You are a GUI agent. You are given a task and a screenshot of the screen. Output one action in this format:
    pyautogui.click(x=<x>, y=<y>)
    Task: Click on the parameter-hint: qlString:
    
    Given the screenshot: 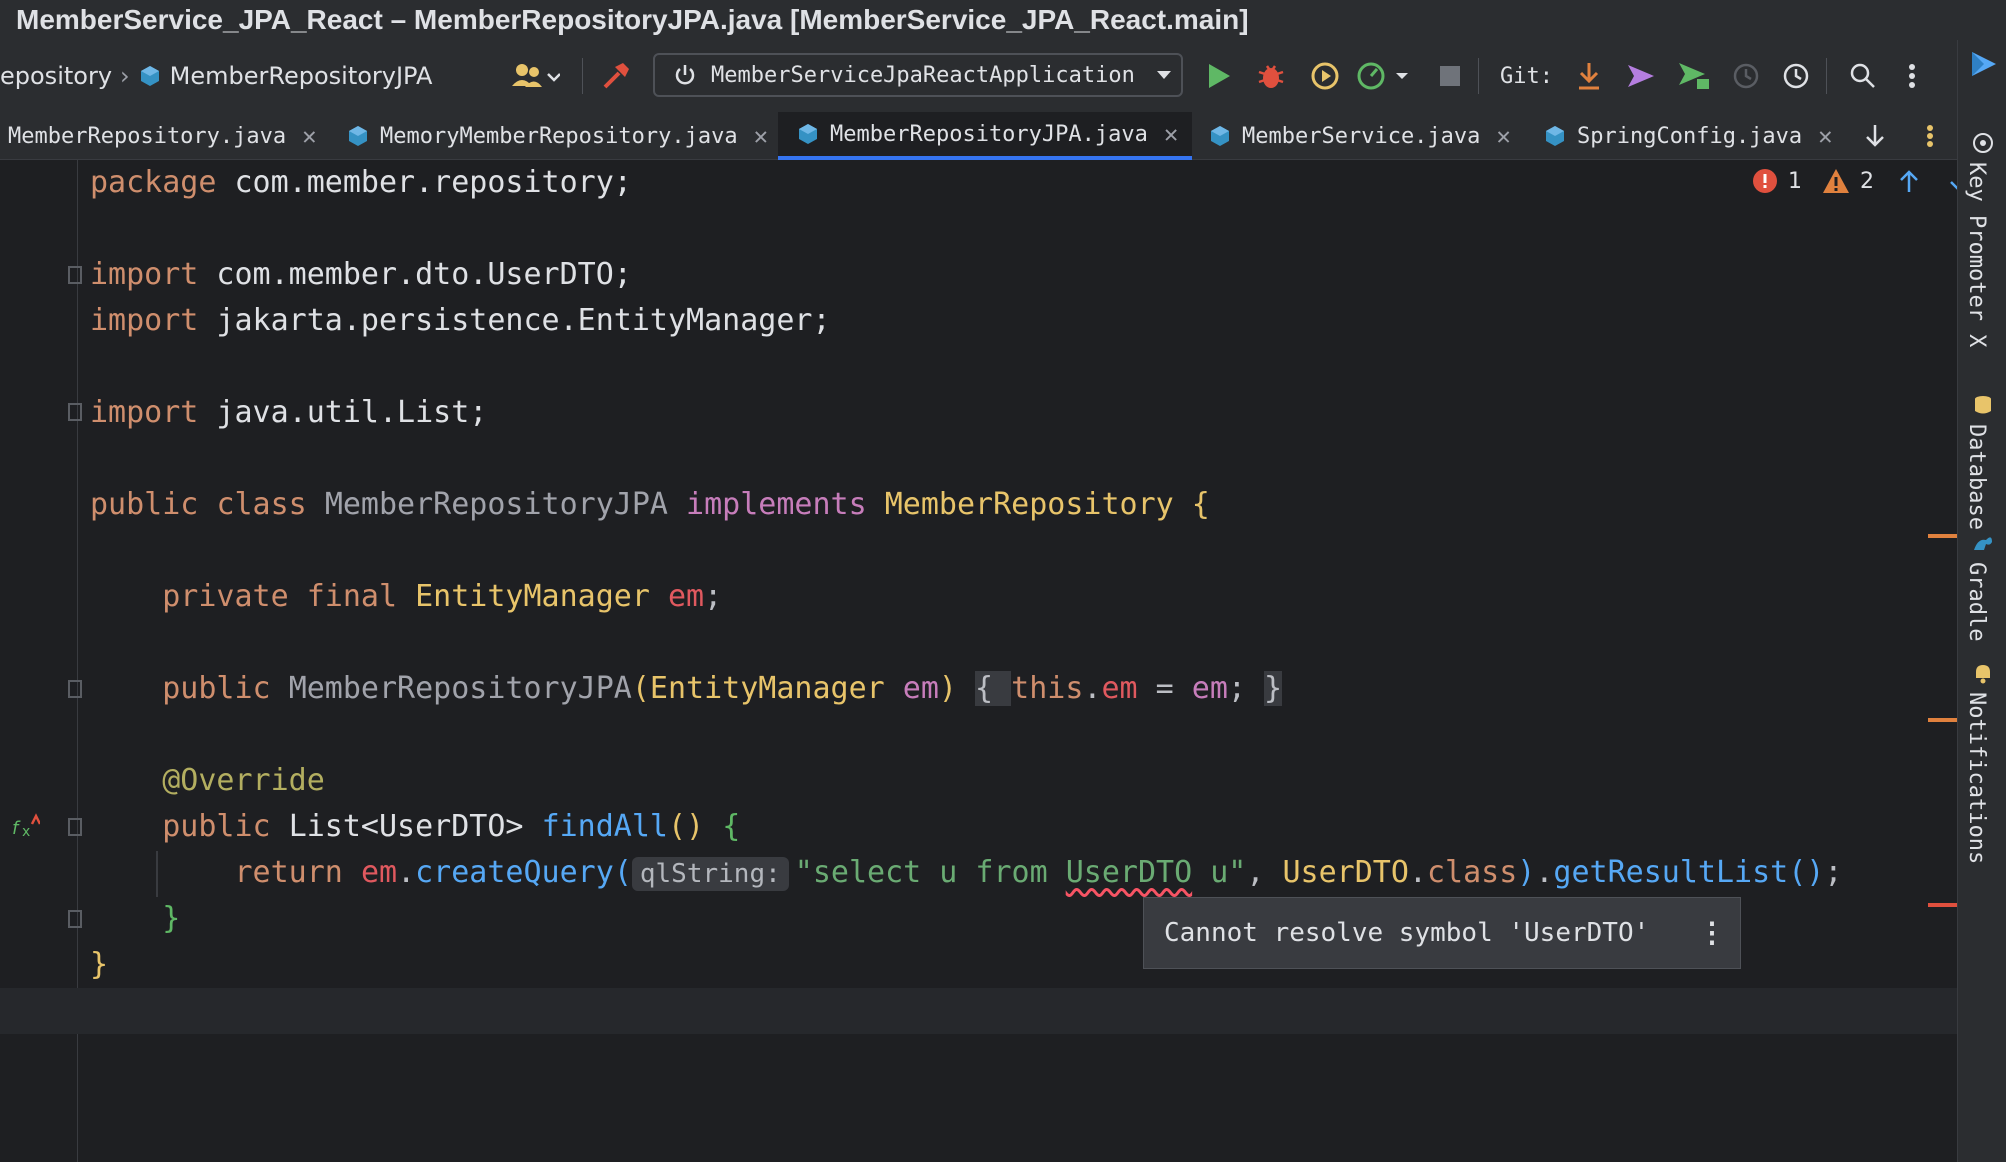 What is the action you would take?
    pyautogui.click(x=710, y=874)
    